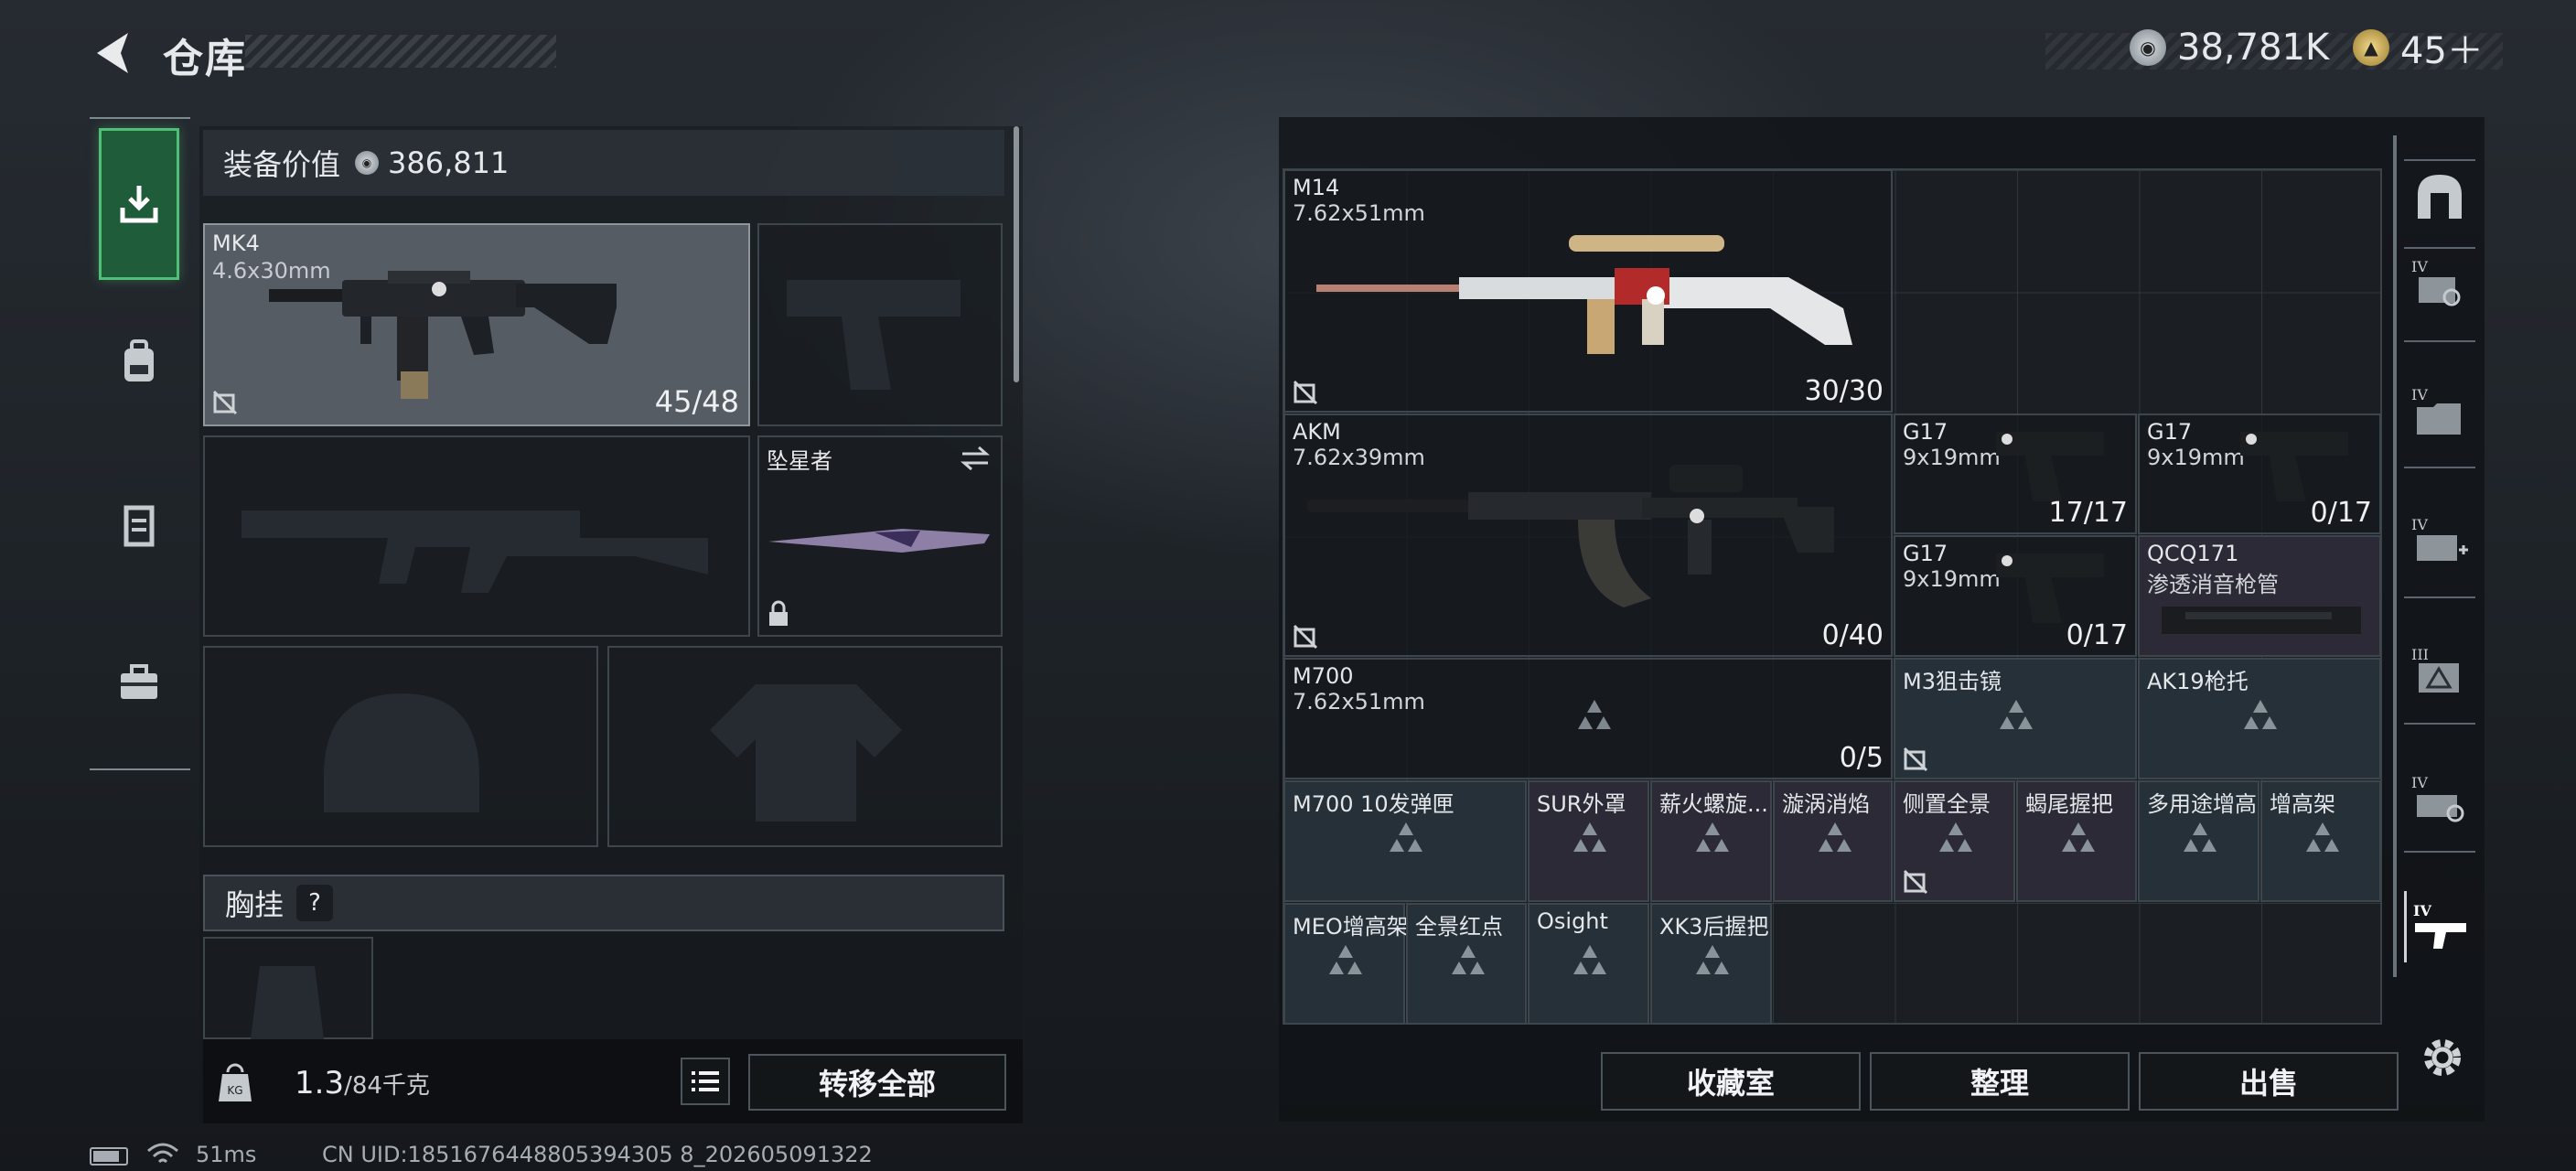 This screenshot has height=1171, width=2576. Describe the element at coordinates (2440, 196) in the screenshot. I see `category-all` at that location.